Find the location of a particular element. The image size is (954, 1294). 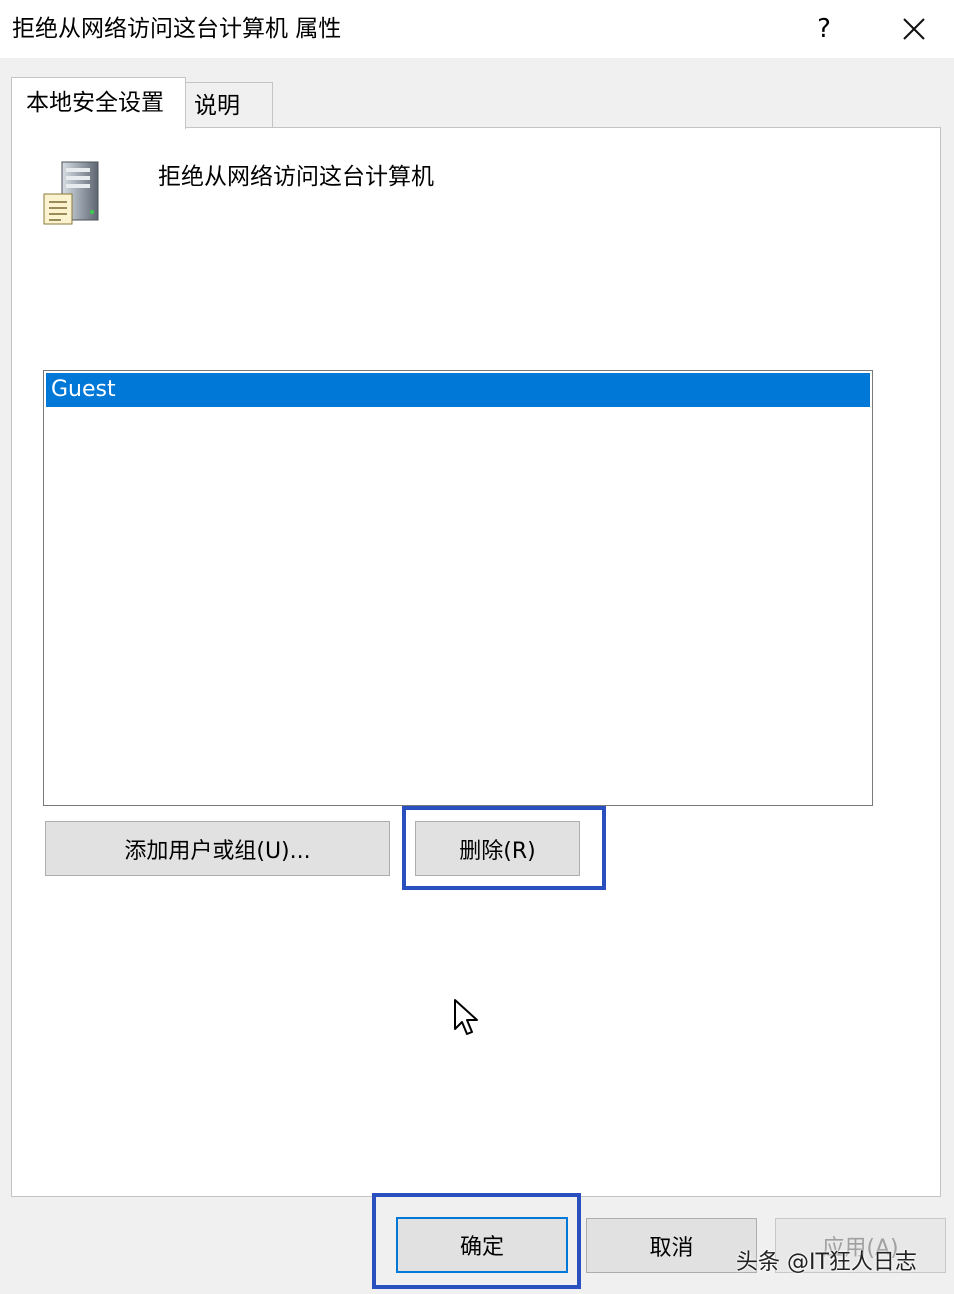

window-title: 拒绝从网络访问这台计算机 属性 is located at coordinates (177, 29).